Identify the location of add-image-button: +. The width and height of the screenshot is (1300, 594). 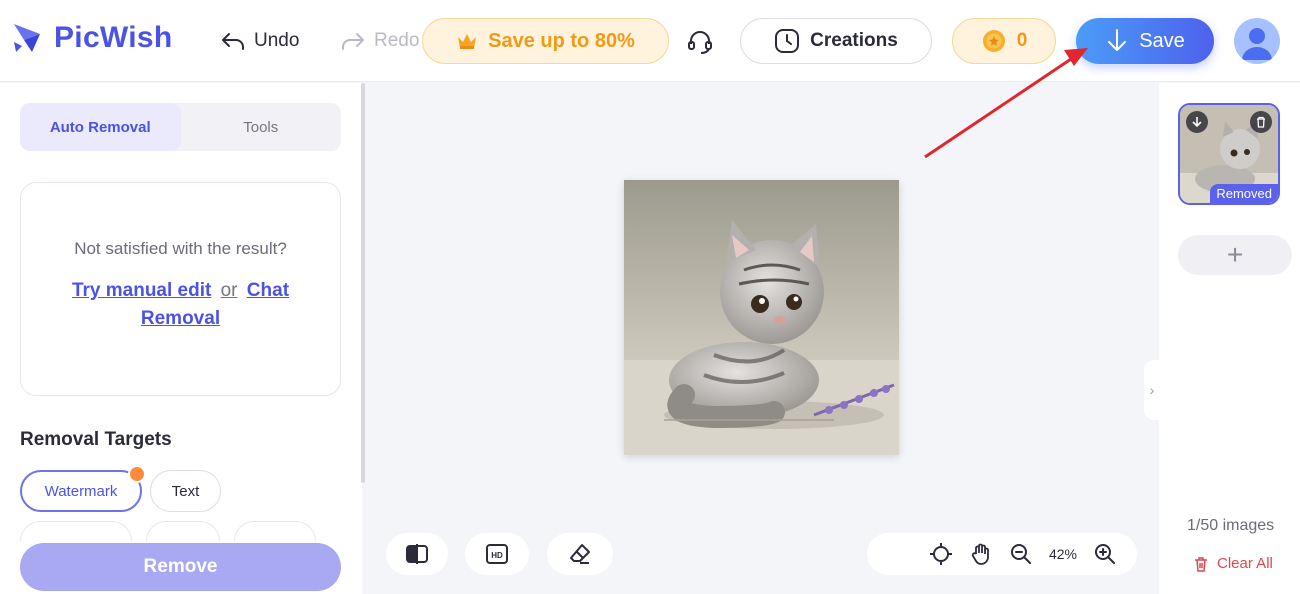
(1235, 255).